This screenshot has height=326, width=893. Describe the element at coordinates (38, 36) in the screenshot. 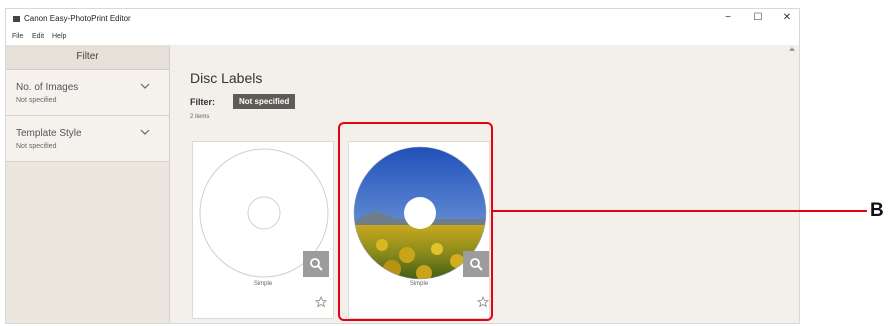

I see `menu-edit: Edit` at that location.